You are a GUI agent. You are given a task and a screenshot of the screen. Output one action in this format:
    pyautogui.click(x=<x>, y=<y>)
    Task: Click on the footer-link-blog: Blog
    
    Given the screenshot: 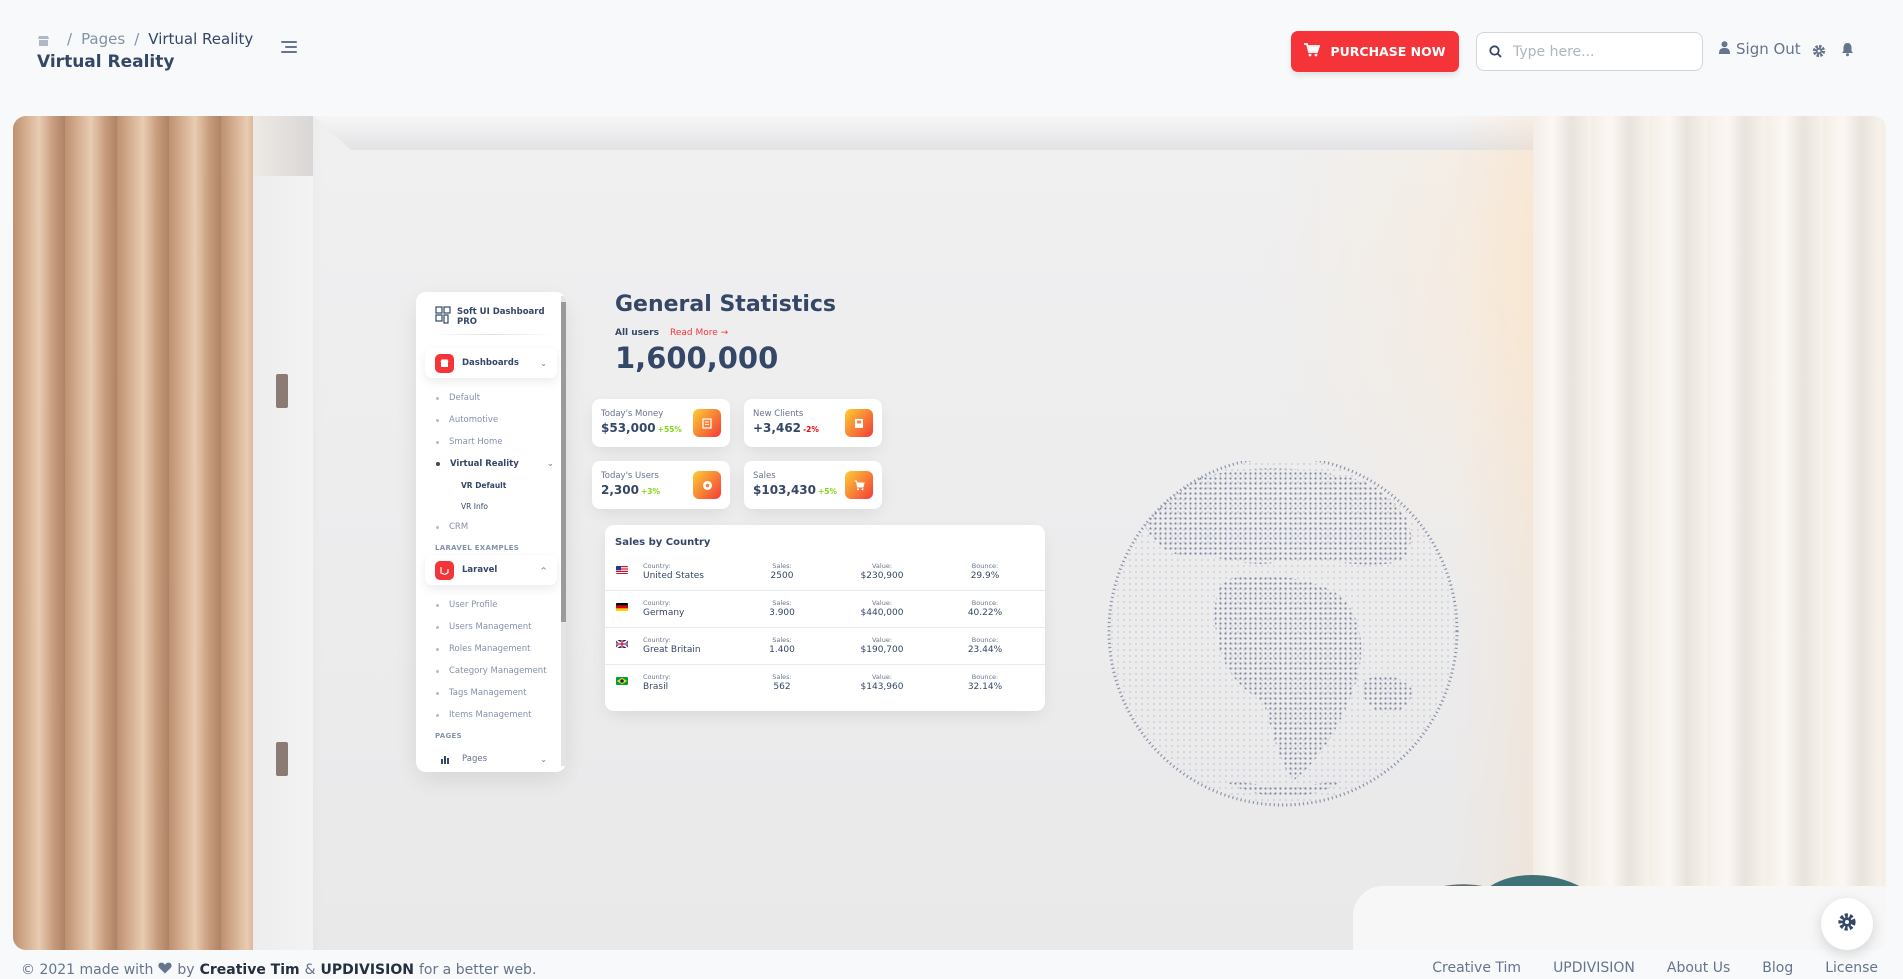 What is the action you would take?
    pyautogui.click(x=1777, y=968)
    